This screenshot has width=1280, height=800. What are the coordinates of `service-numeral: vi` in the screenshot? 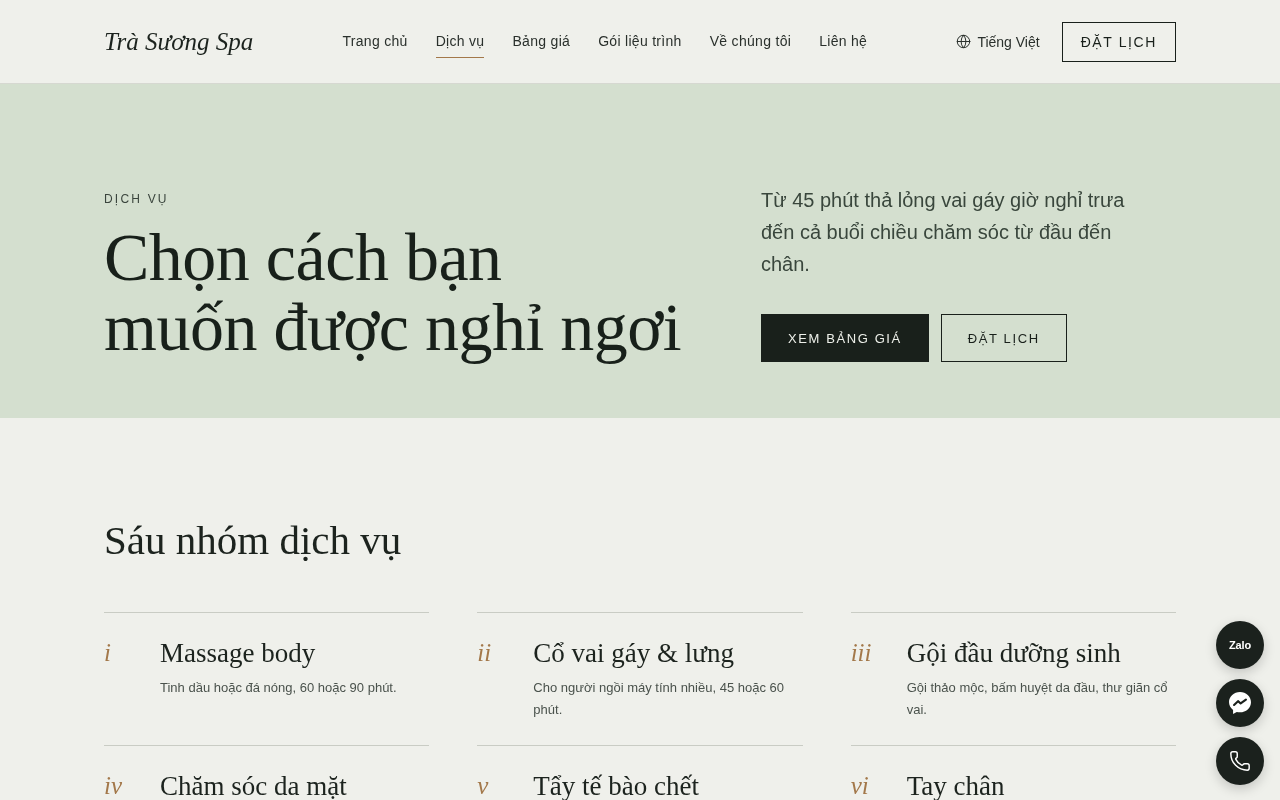 It's located at (860, 785).